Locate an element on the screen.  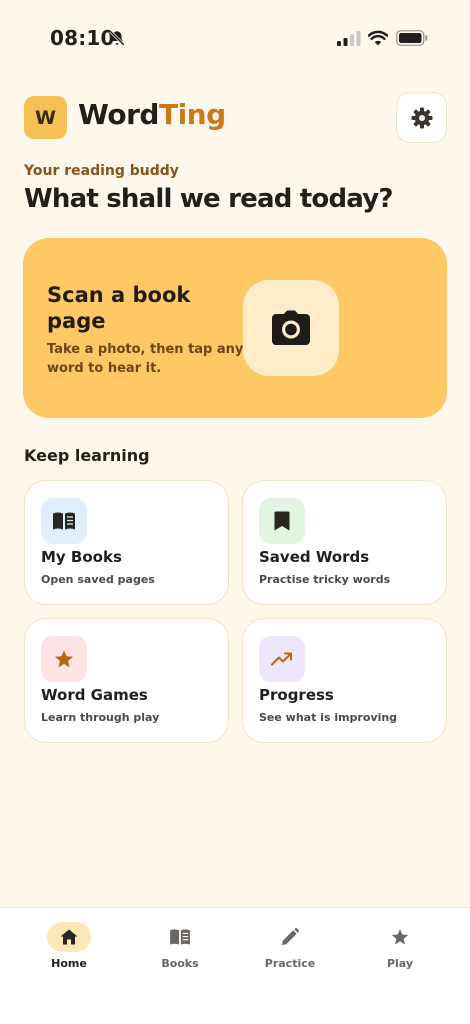
app-name-part2: Ting is located at coordinates (192, 114).